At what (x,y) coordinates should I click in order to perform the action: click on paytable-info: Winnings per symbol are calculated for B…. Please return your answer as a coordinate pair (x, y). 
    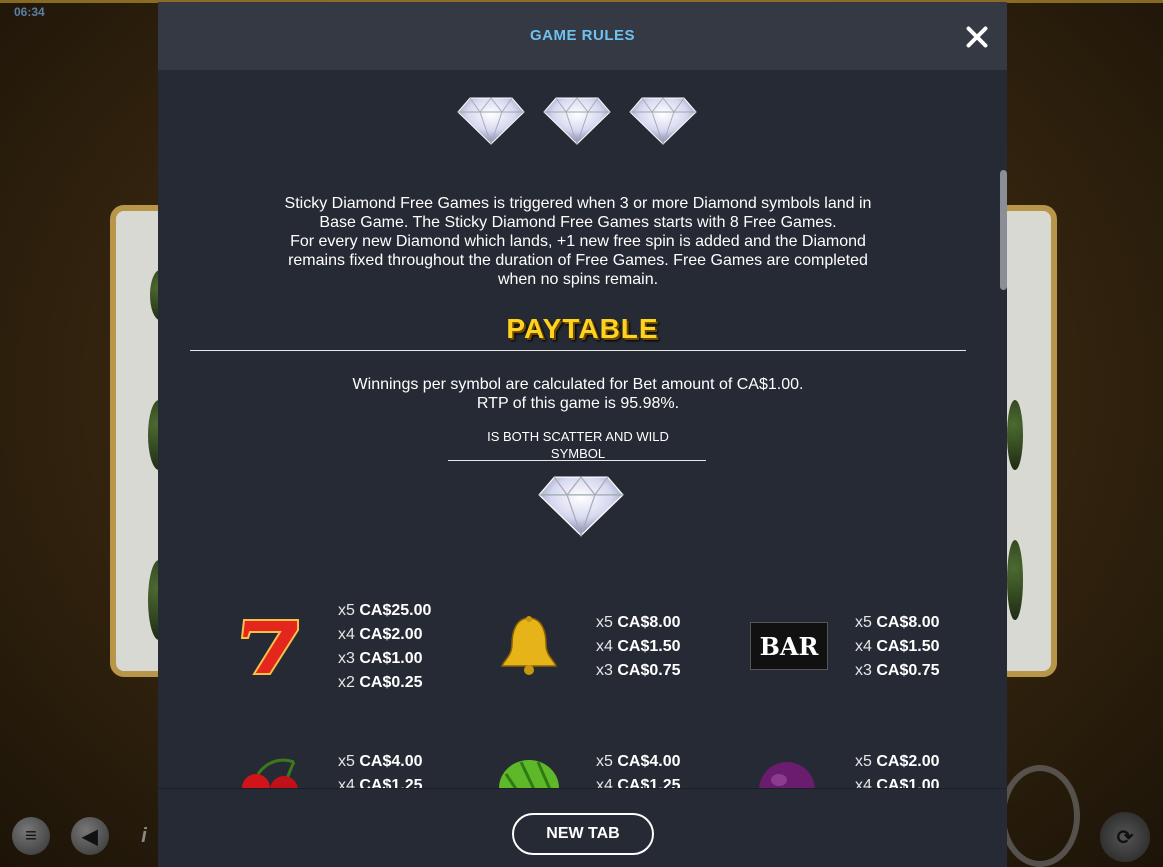
    Looking at the image, I should click on (578, 394).